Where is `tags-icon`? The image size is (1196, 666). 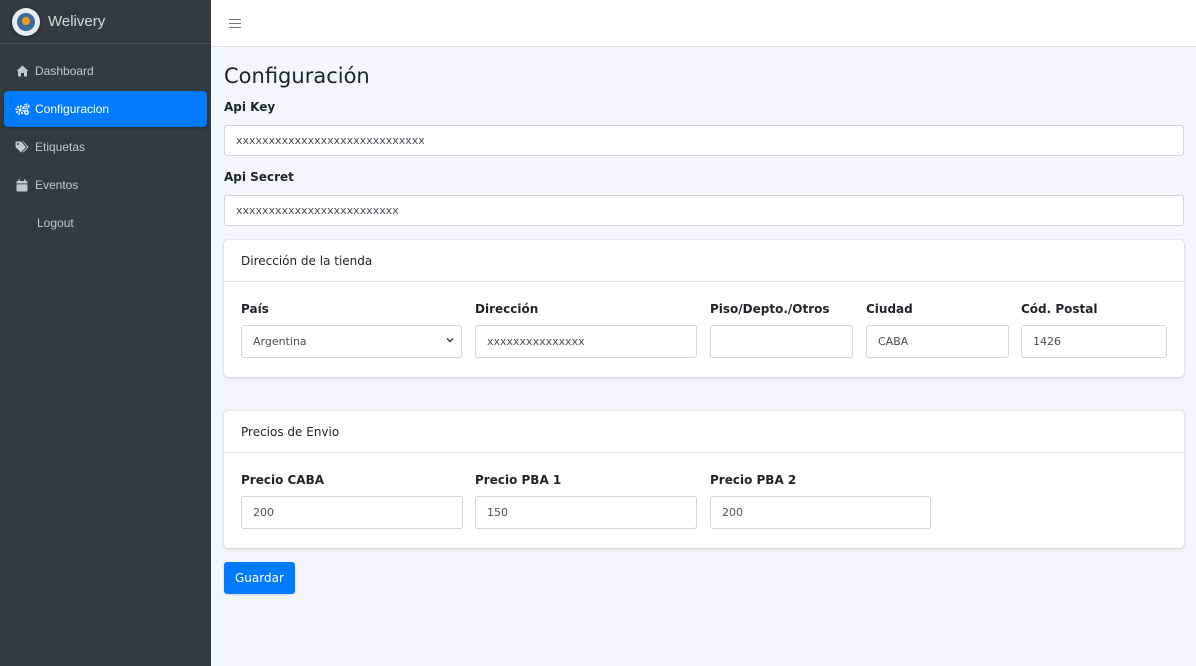
tags-icon is located at coordinates (22, 147).